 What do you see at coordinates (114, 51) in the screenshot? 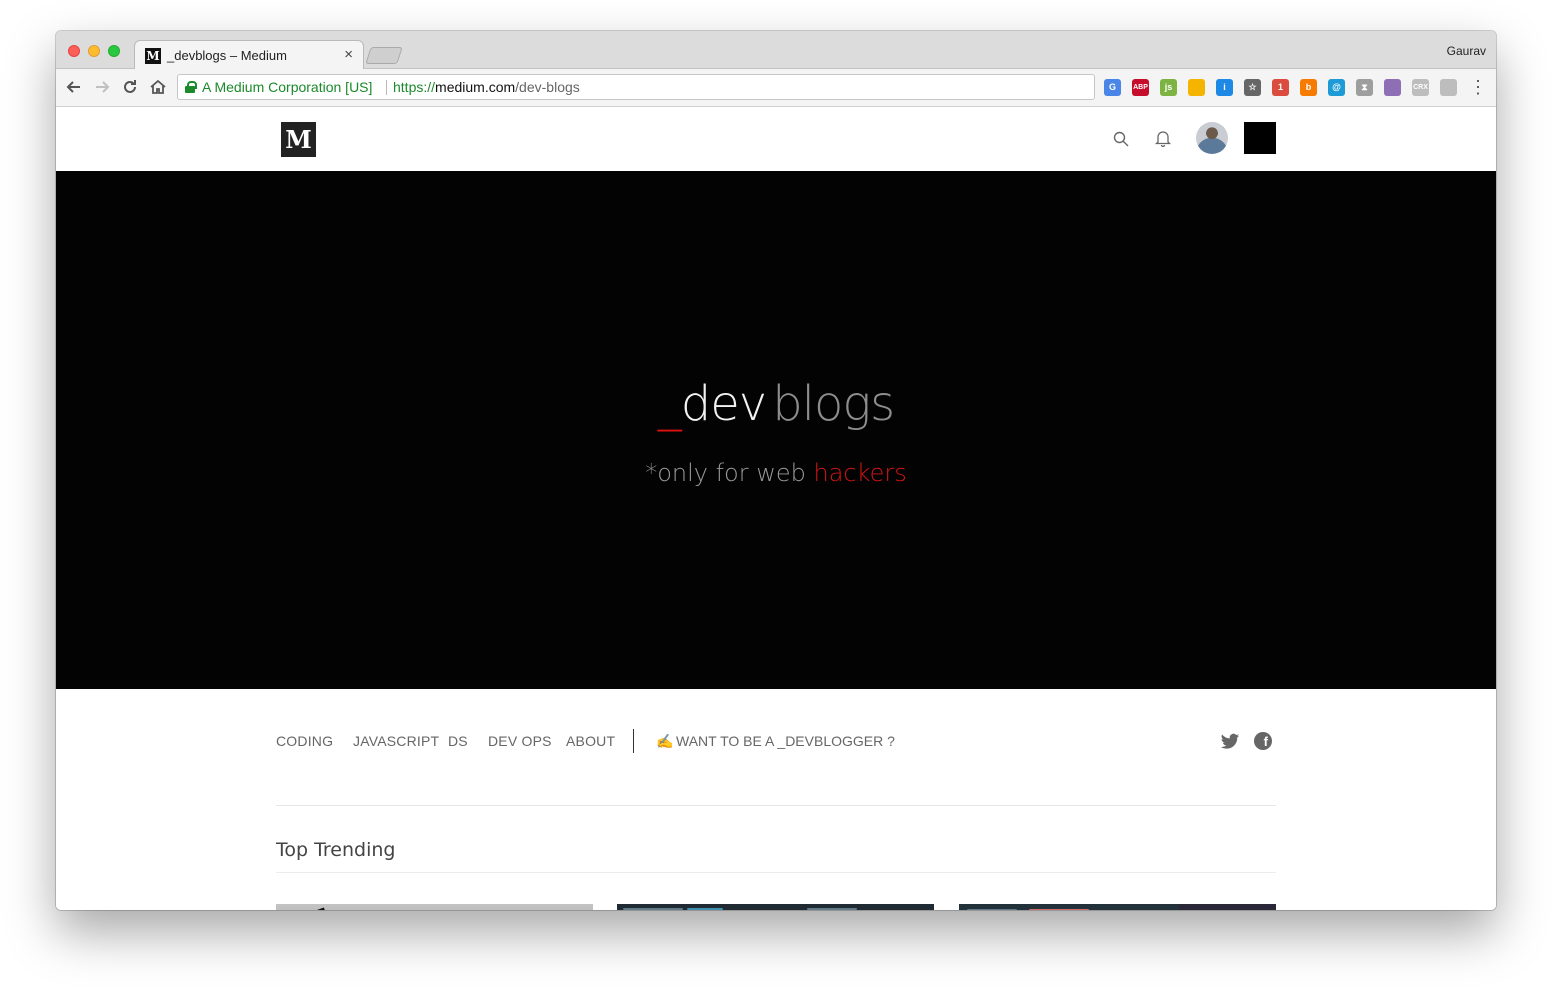
I see `zoom-window-button` at bounding box center [114, 51].